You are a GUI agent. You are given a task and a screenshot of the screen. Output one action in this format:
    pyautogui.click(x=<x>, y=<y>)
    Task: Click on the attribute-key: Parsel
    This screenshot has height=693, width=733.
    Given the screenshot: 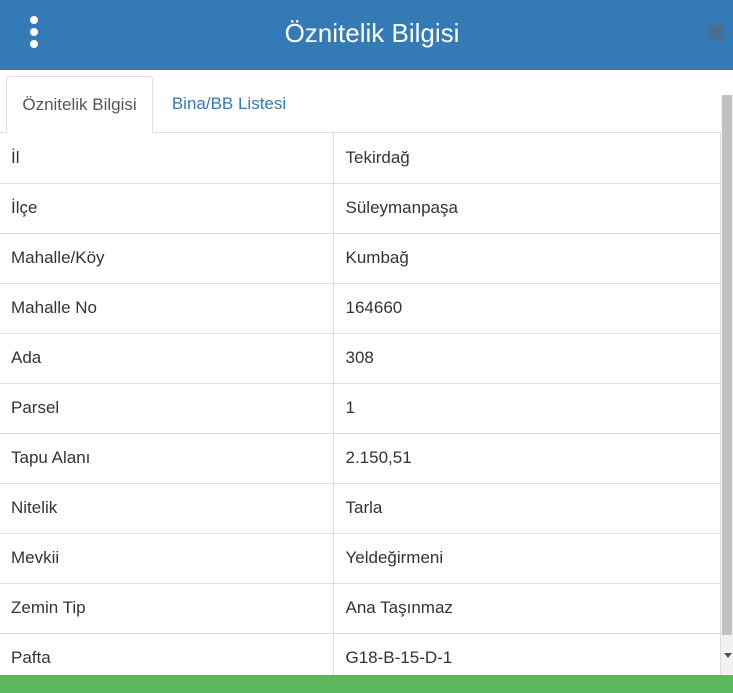 What is the action you would take?
    pyautogui.click(x=167, y=408)
    